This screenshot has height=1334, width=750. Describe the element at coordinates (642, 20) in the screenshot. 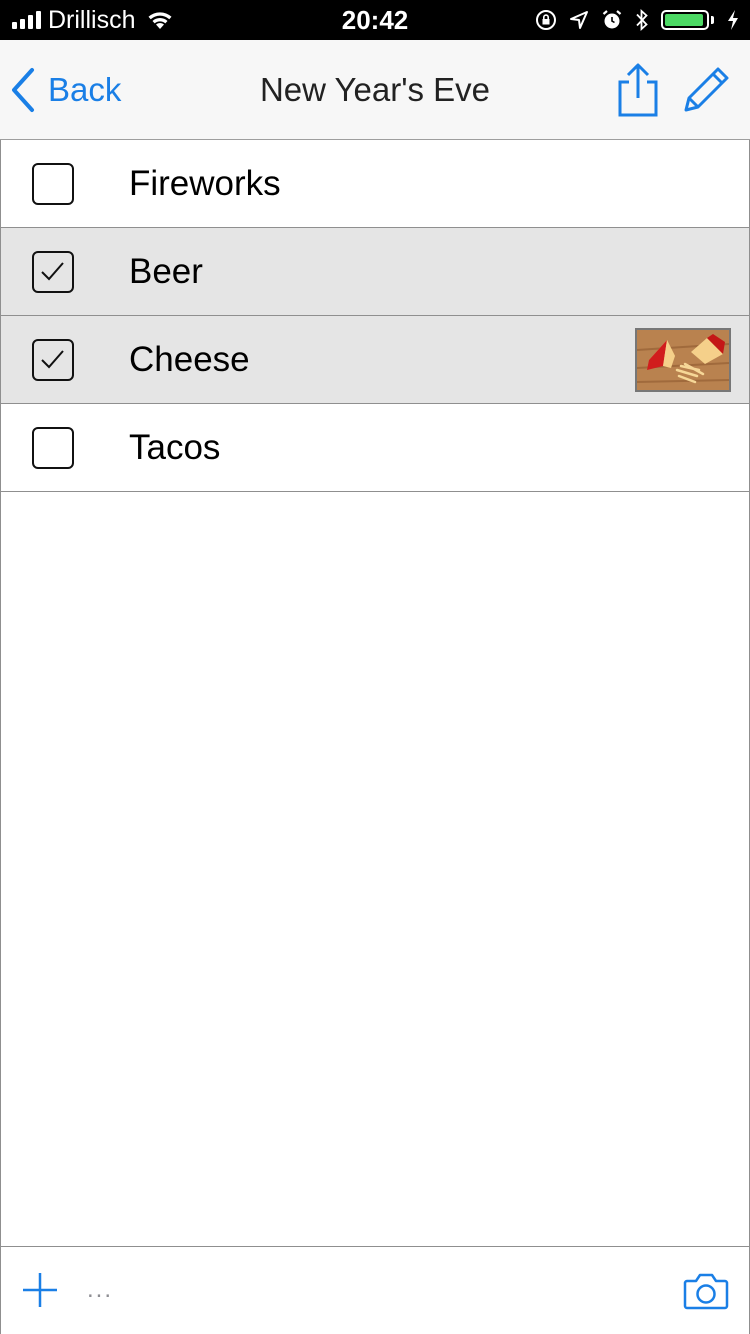

I see `bluetooth-icon` at that location.